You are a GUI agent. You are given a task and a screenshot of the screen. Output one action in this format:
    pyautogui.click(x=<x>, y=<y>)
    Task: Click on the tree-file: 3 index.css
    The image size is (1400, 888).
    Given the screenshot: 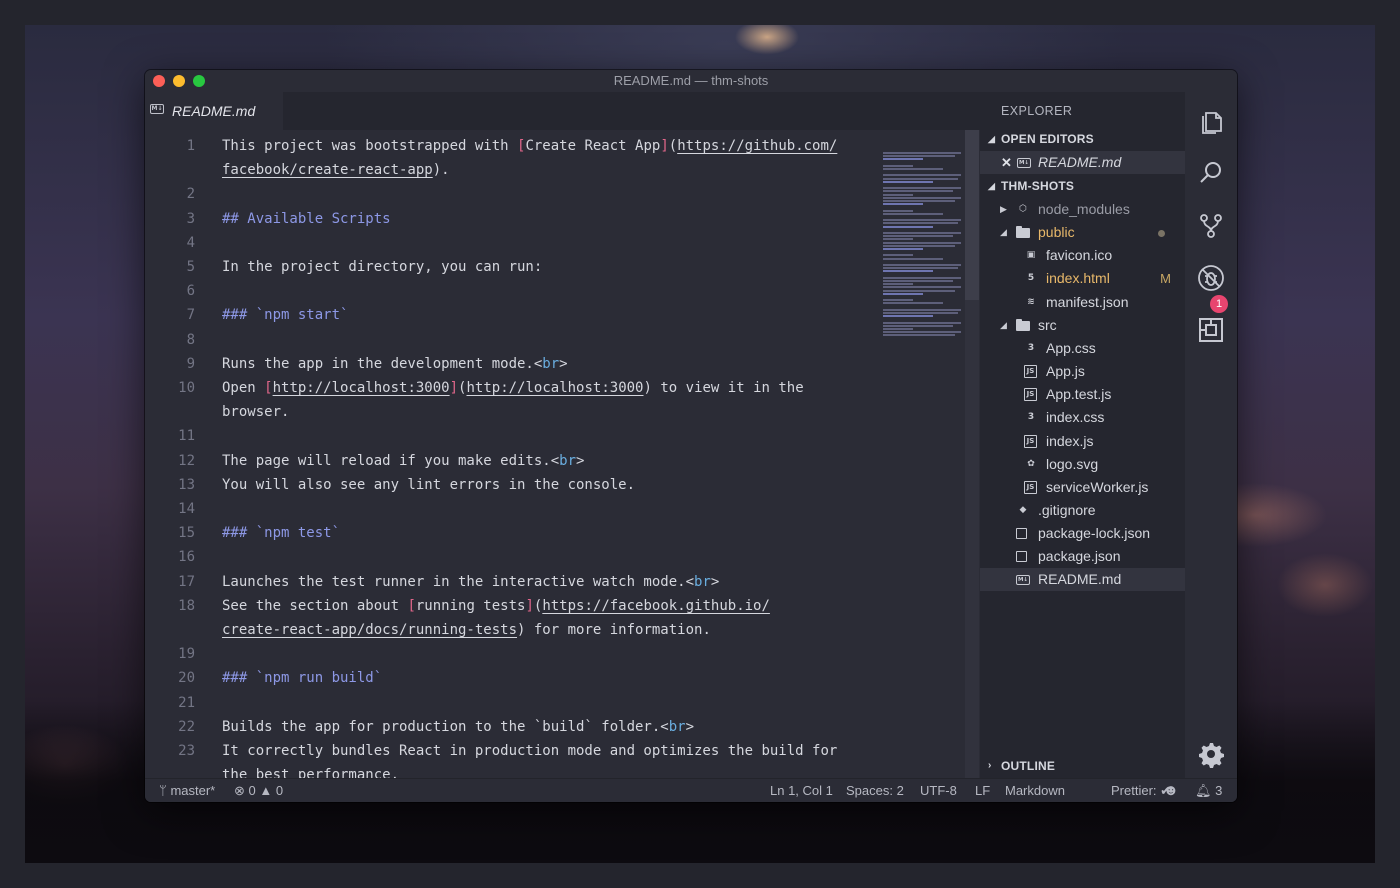 What is the action you would take?
    pyautogui.click(x=1082, y=417)
    